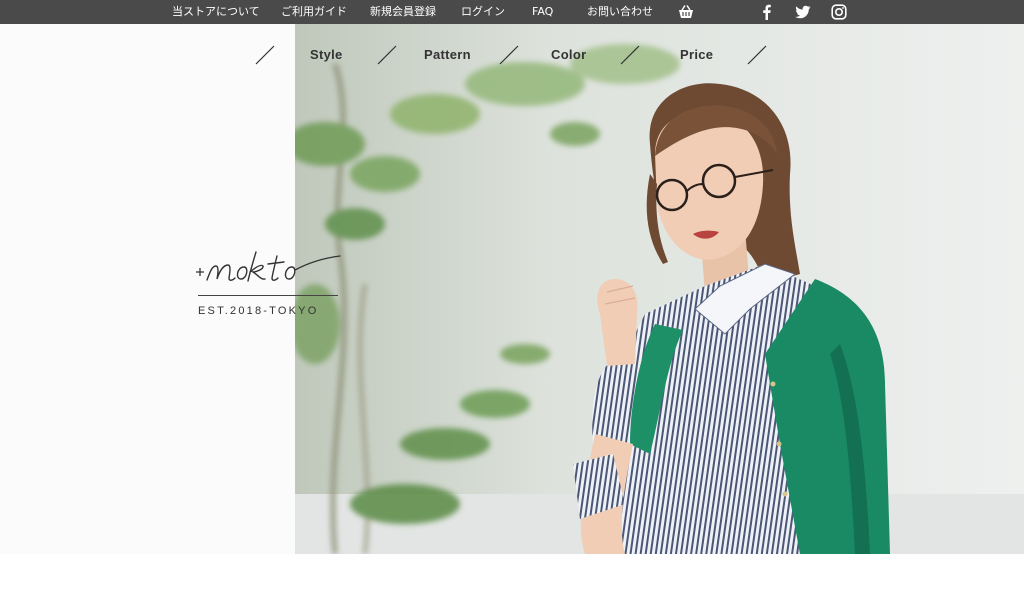  What do you see at coordinates (512, 572) in the screenshot?
I see `page-bottom-area` at bounding box center [512, 572].